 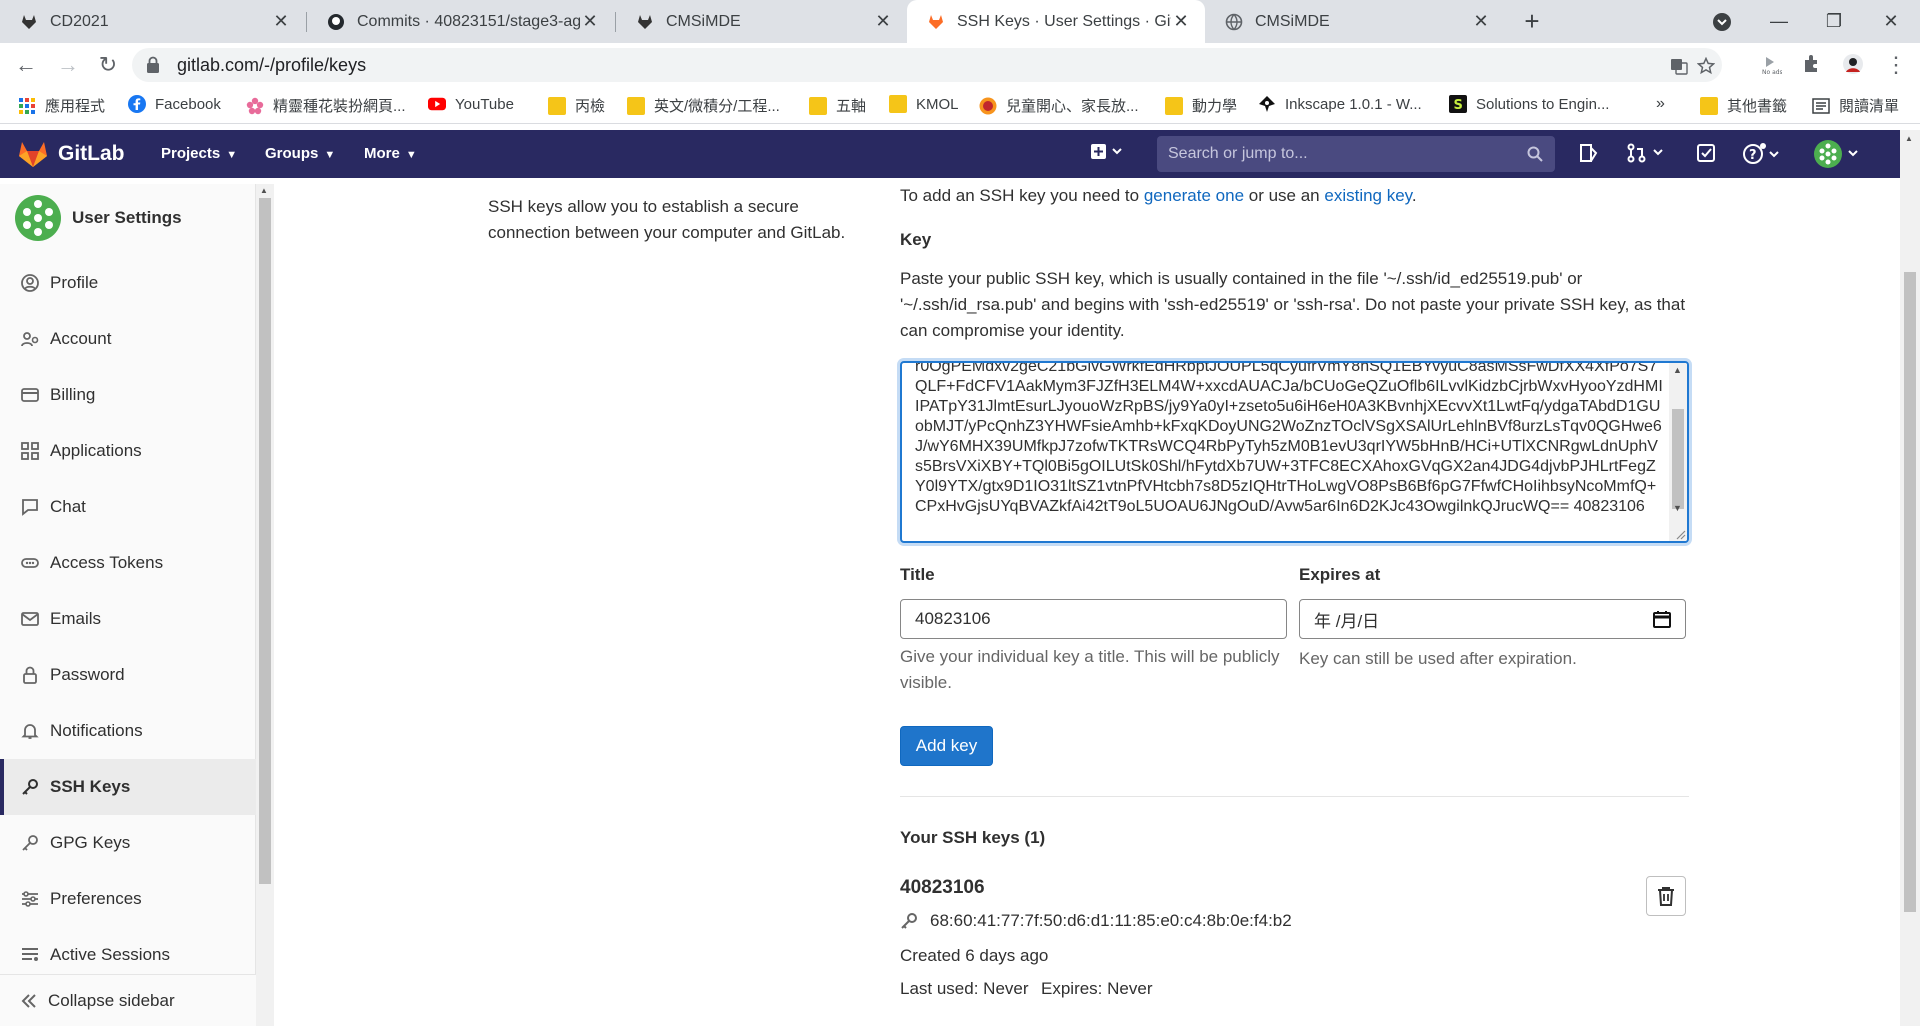 What do you see at coordinates (128, 731) in the screenshot?
I see `sidebar-item-notifications: Notifications` at bounding box center [128, 731].